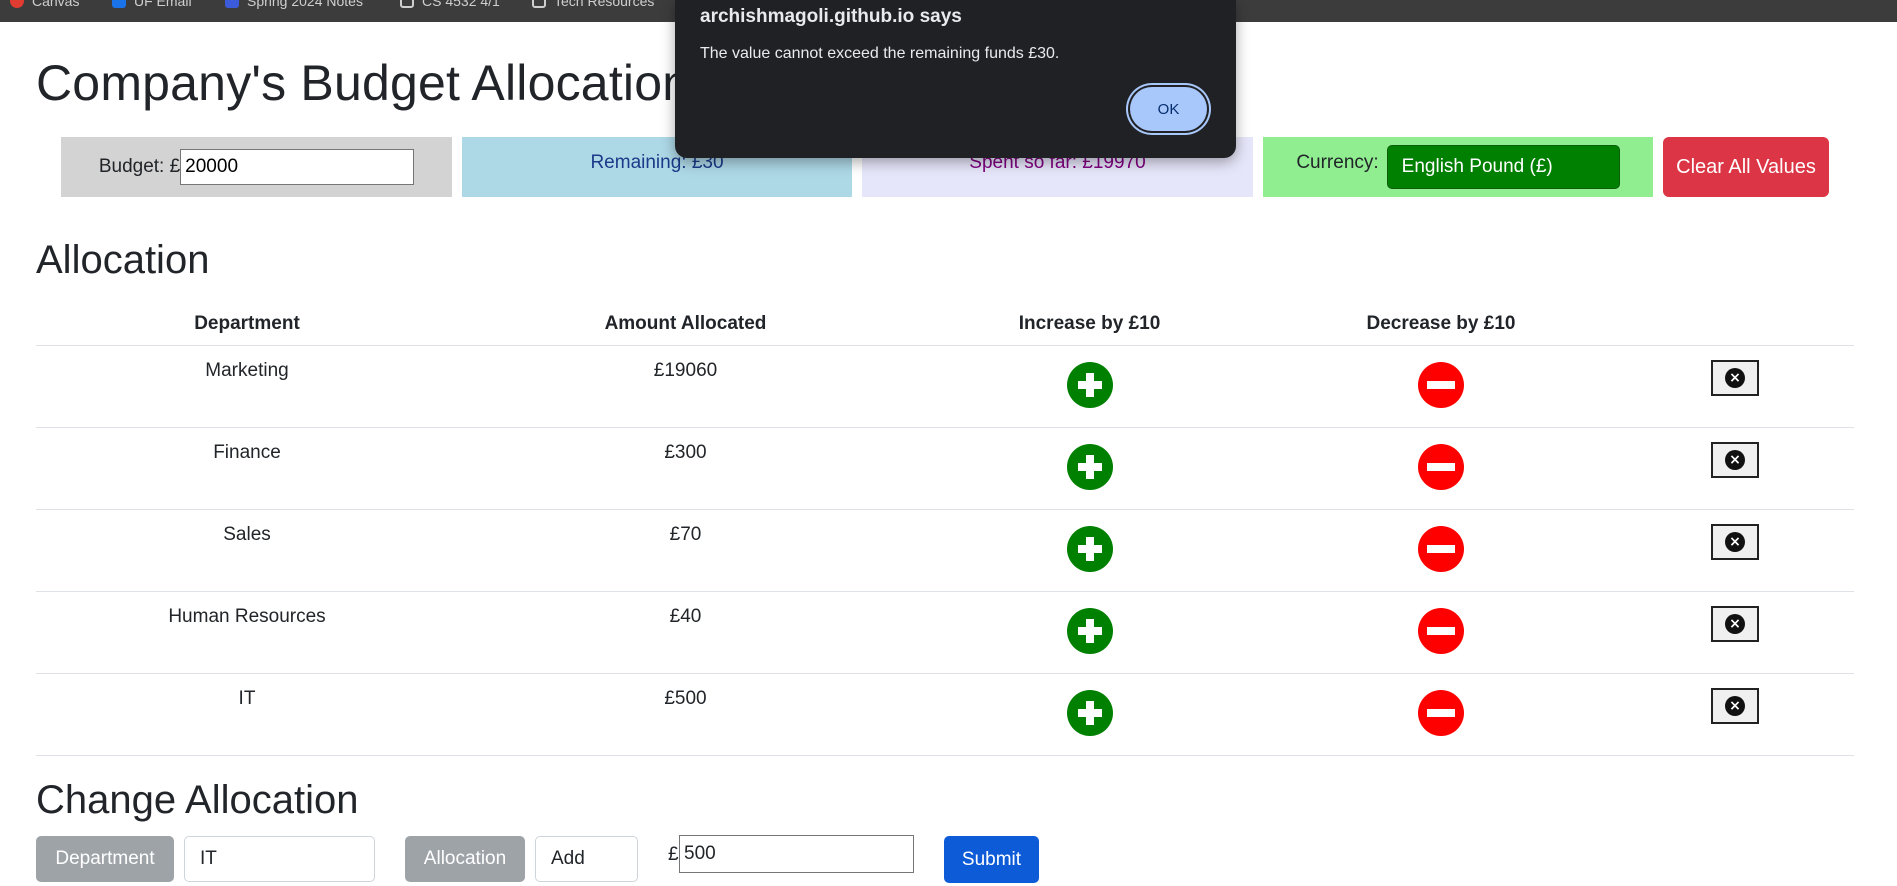  I want to click on allocation-label: Allocation, so click(465, 859).